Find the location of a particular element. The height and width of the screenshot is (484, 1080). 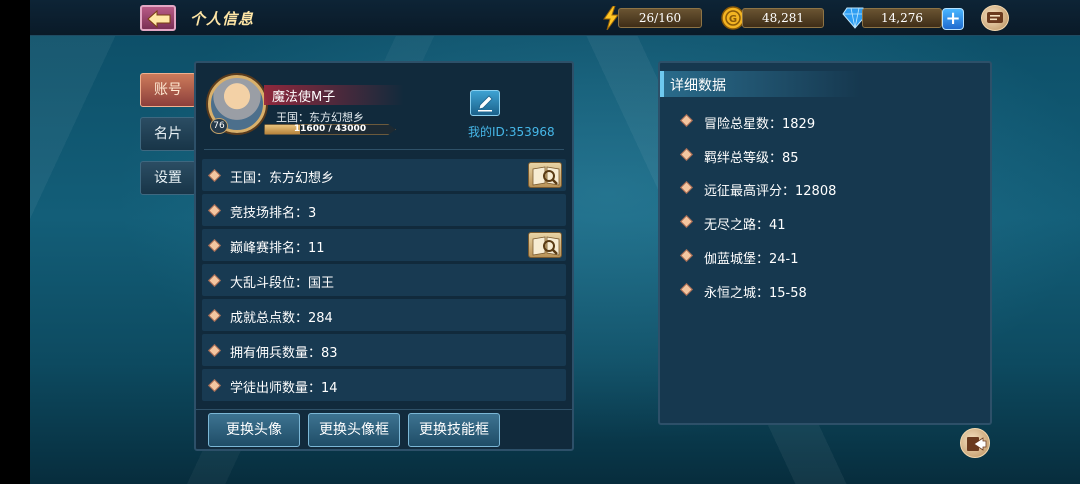

detail-row-label: 伽蓝城堡：24-1 is located at coordinates (751, 259).